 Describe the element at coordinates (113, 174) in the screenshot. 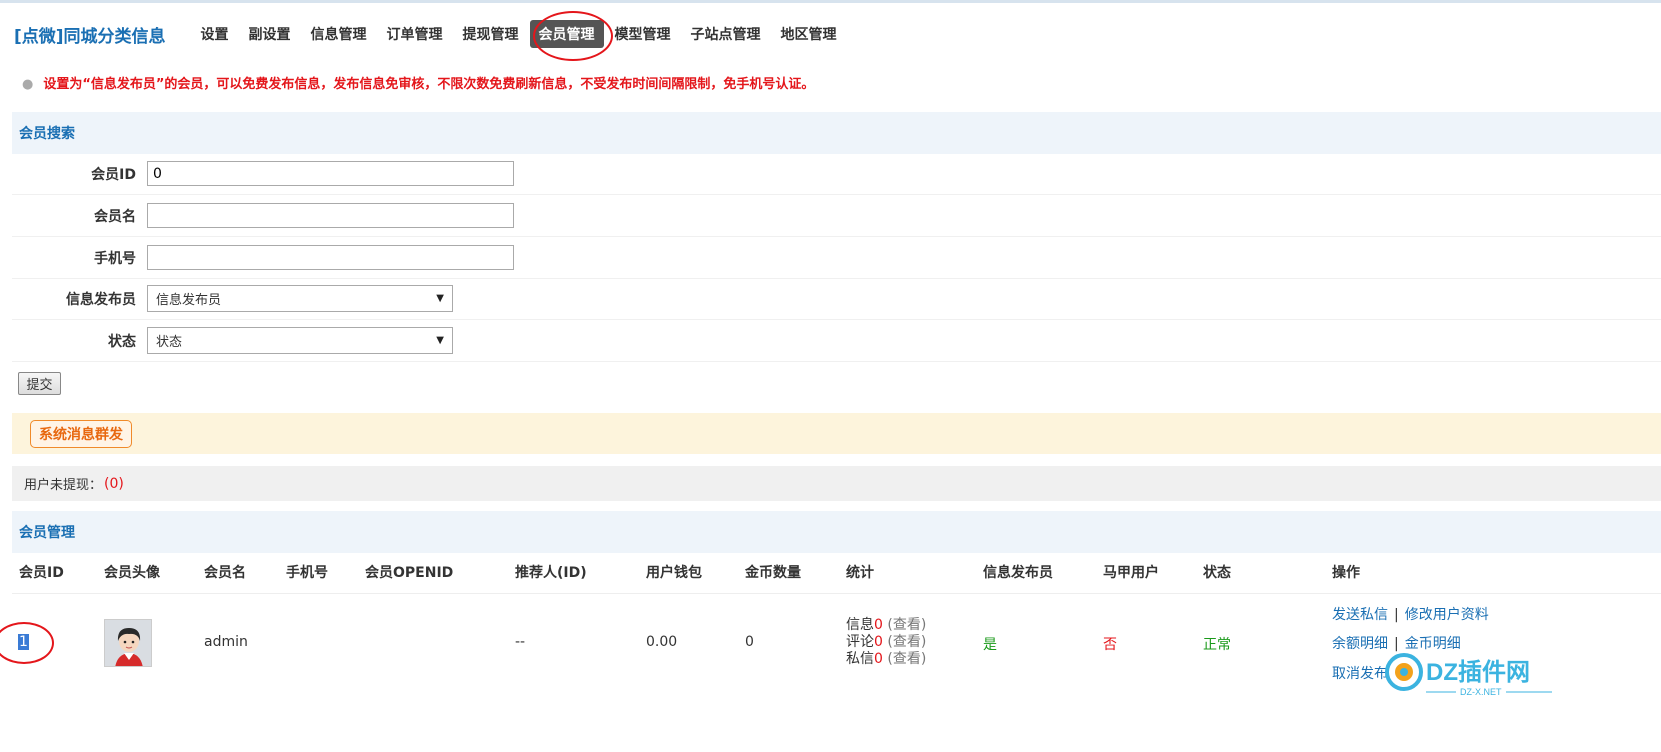

I see `member-id-label: 会员ID` at that location.